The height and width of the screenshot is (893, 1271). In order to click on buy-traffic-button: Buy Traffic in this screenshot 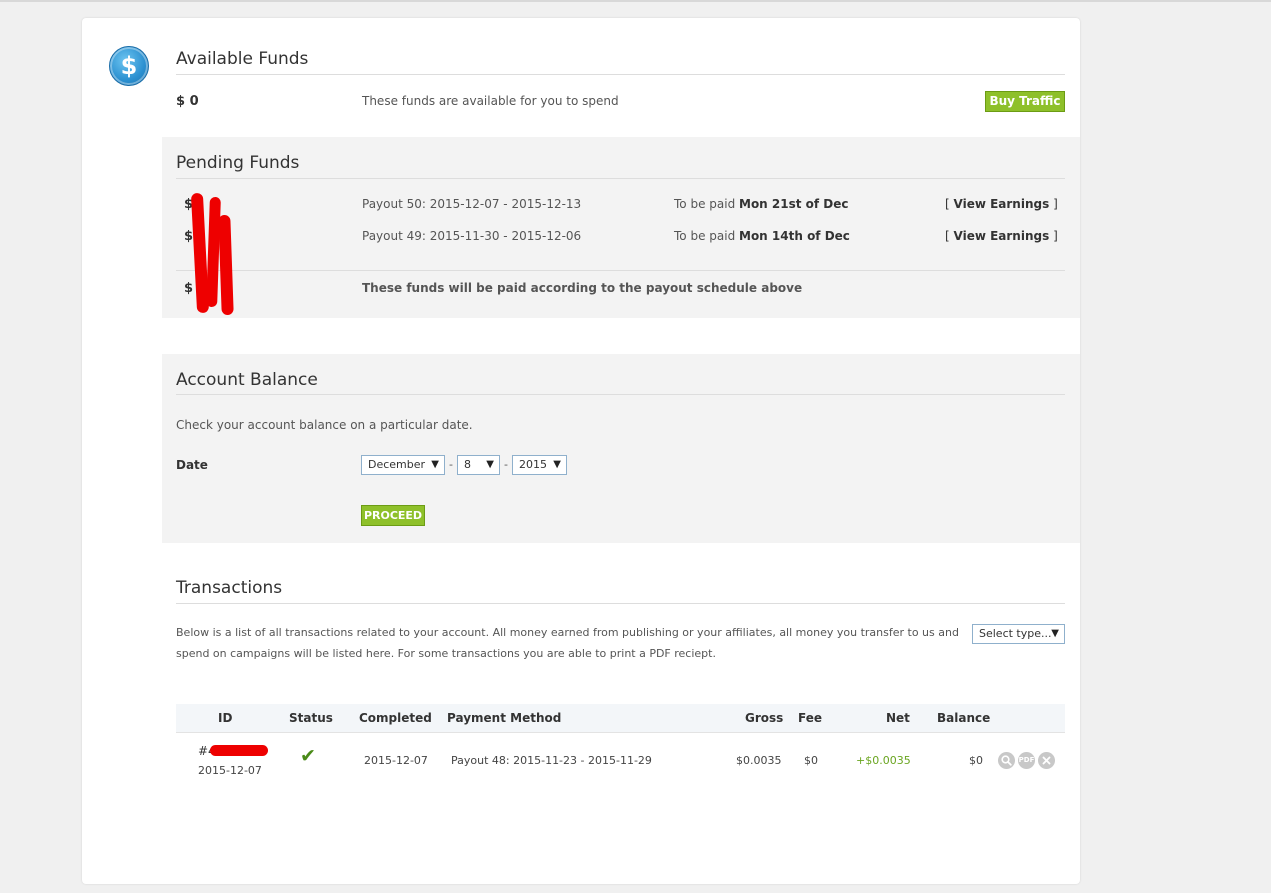, I will do `click(1025, 101)`.